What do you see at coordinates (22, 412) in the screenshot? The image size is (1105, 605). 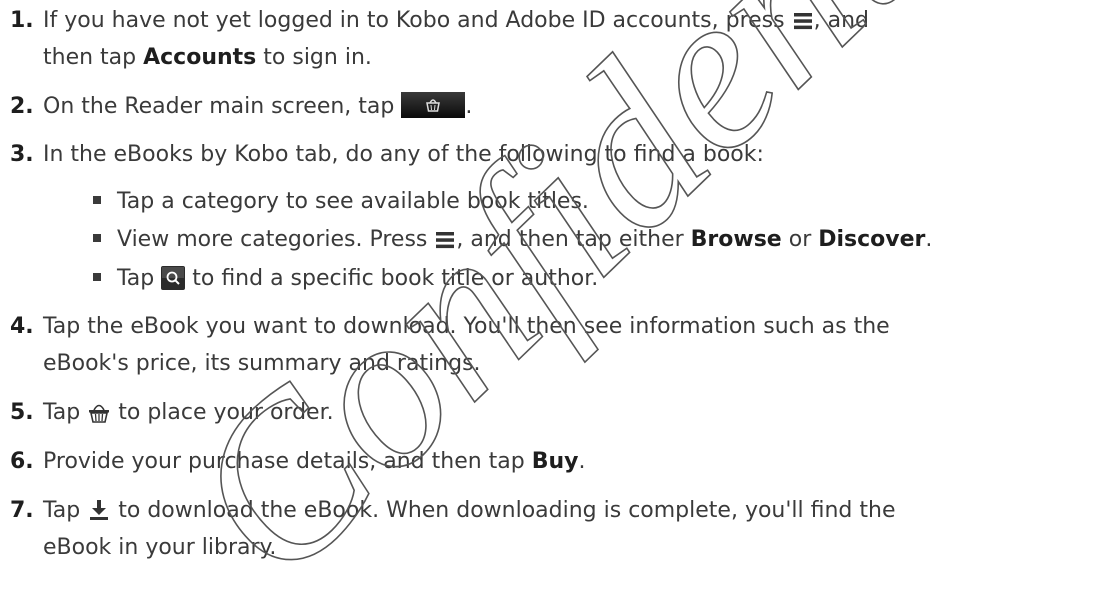 I see `step-number: 5.` at bounding box center [22, 412].